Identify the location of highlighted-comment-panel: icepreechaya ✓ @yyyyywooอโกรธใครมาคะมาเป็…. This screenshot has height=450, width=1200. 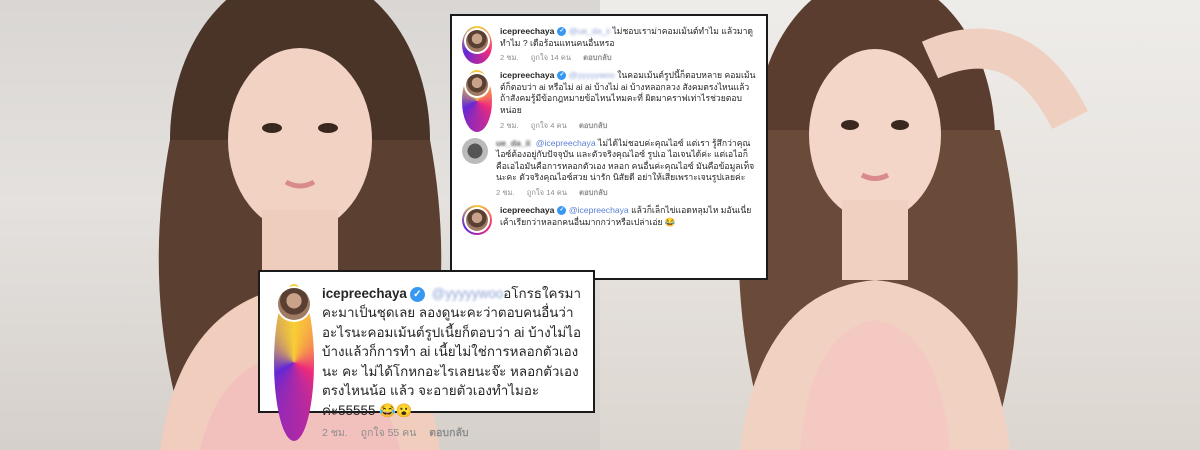
(426, 356).